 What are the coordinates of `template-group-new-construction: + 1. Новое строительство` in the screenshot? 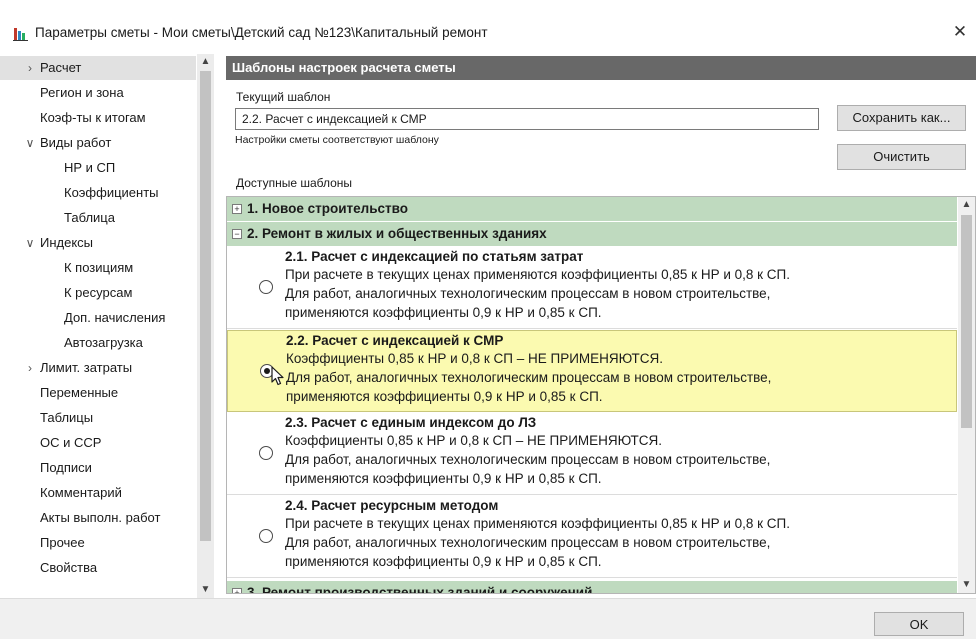 It's located at (592, 209).